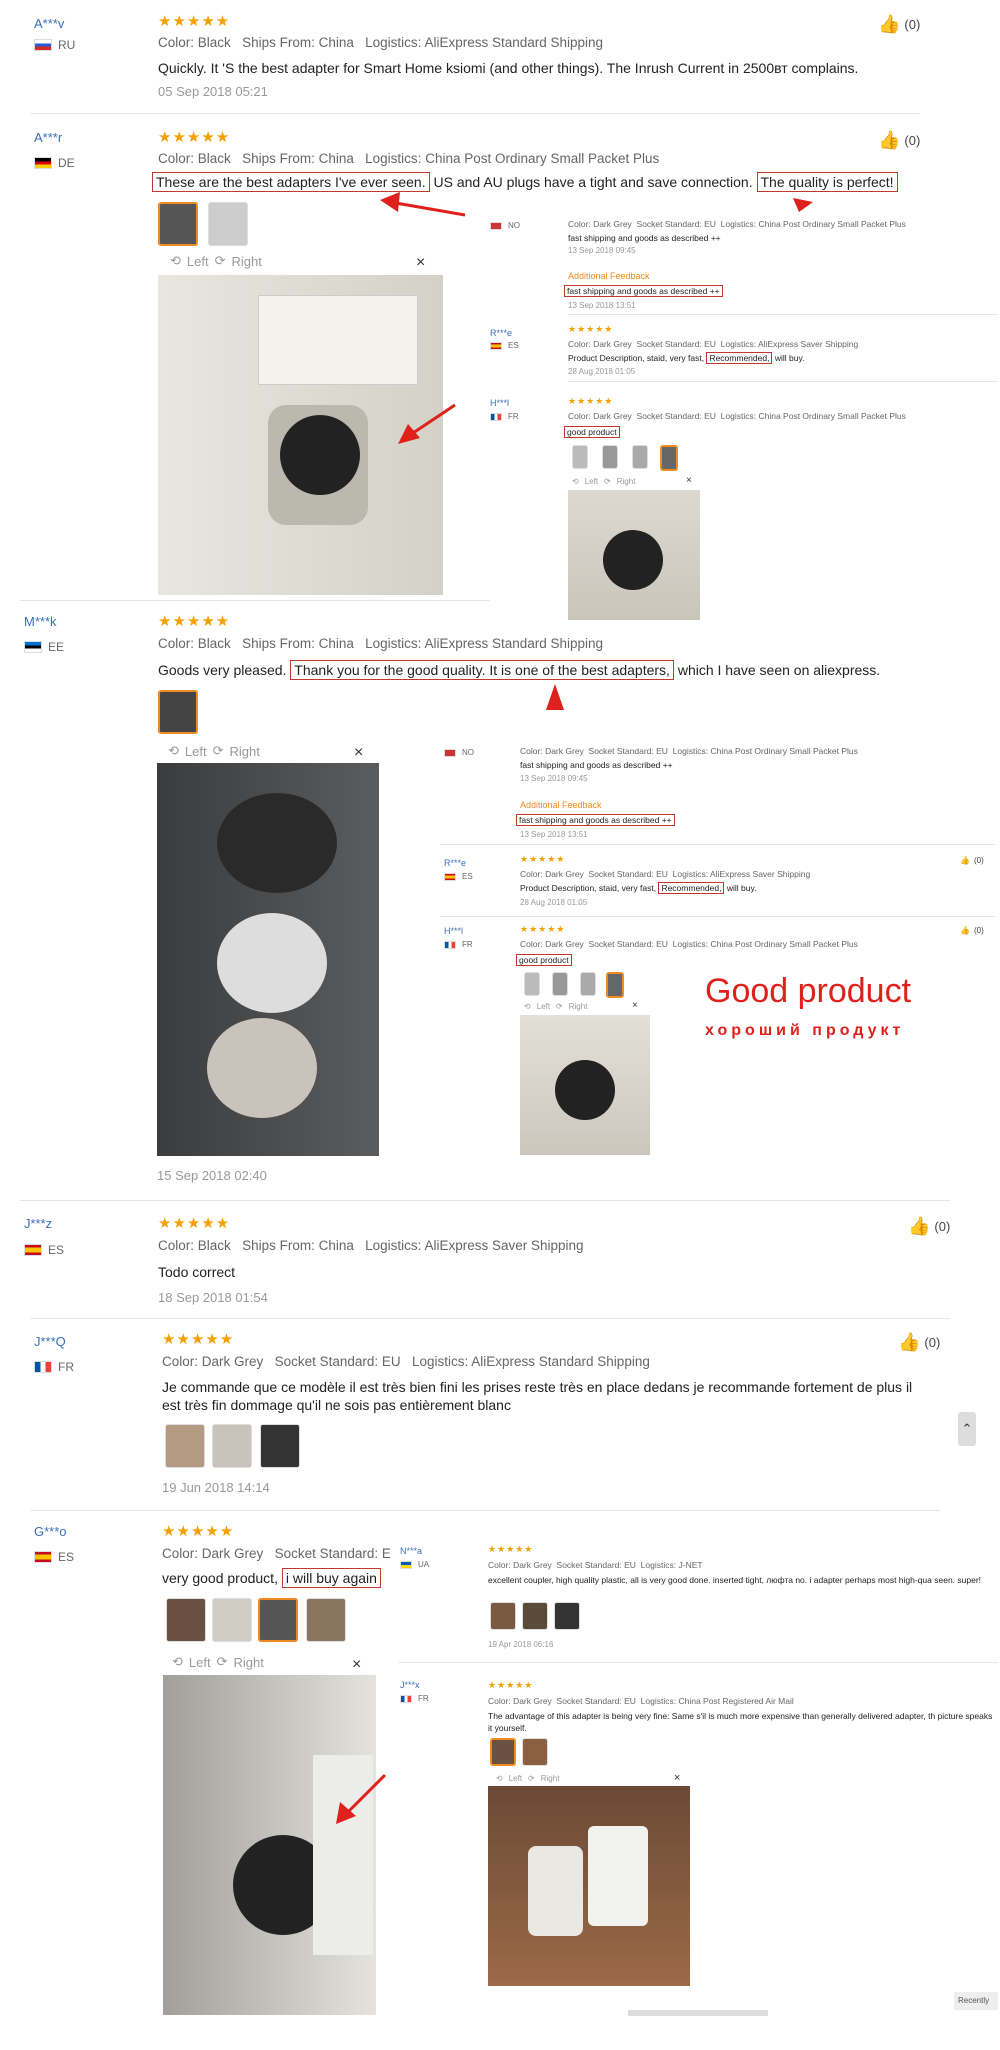  I want to click on reviewer-name: J***Q, so click(50, 1341).